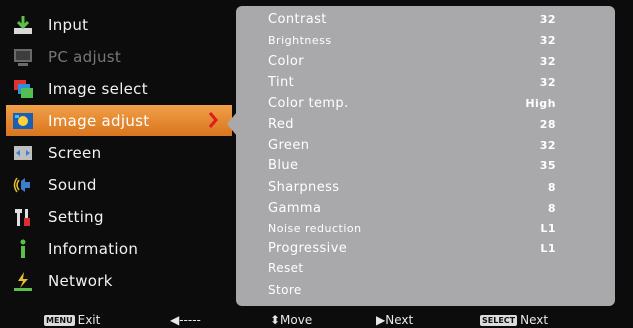  What do you see at coordinates (499, 320) in the screenshot?
I see `select-key-badge: SELECT` at bounding box center [499, 320].